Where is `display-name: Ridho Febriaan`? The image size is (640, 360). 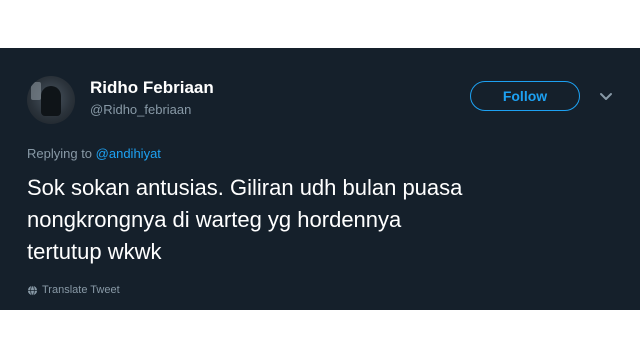
display-name: Ridho Febriaan is located at coordinates (152, 88).